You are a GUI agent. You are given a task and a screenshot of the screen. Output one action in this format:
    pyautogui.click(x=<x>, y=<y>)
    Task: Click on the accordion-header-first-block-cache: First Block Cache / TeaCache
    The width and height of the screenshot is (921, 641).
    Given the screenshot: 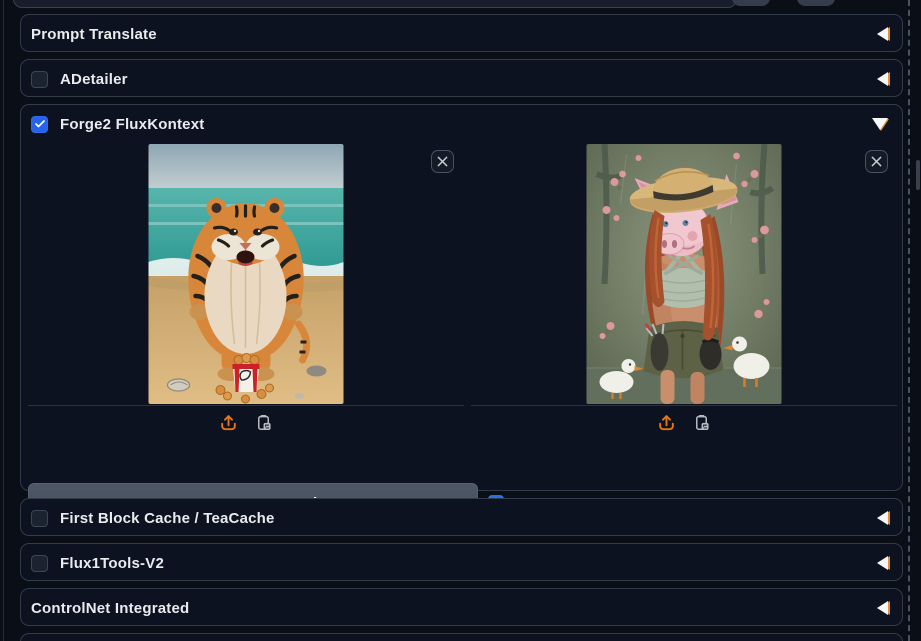 What is the action you would take?
    pyautogui.click(x=461, y=518)
    